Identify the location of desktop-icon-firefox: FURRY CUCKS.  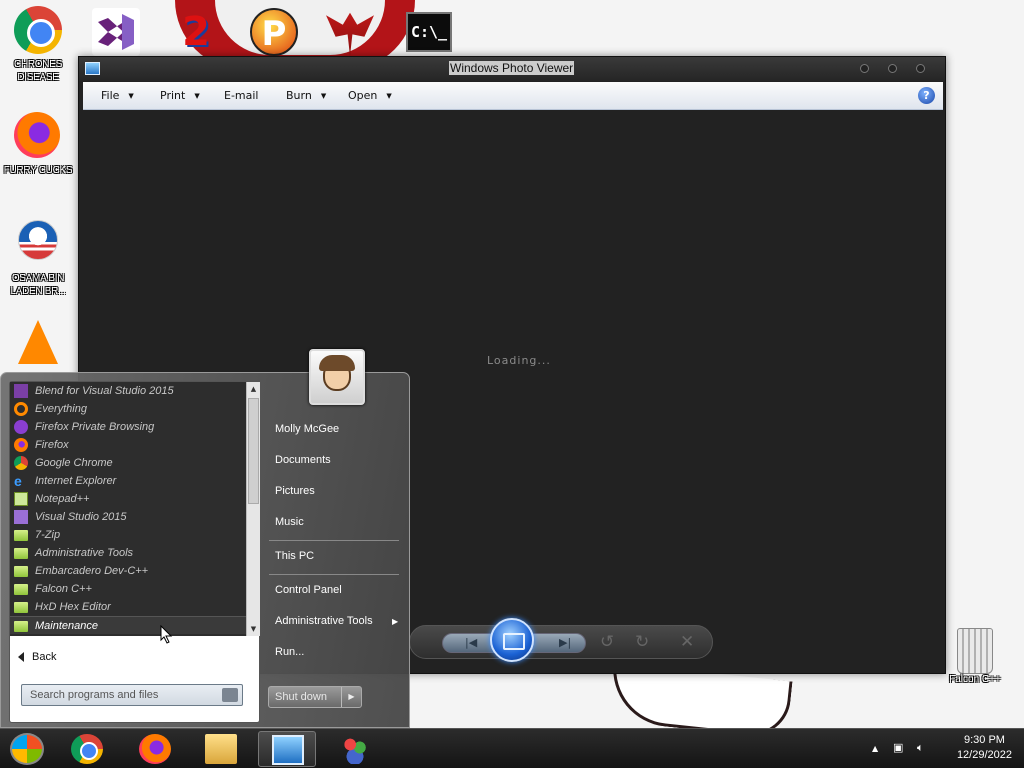
(38, 144).